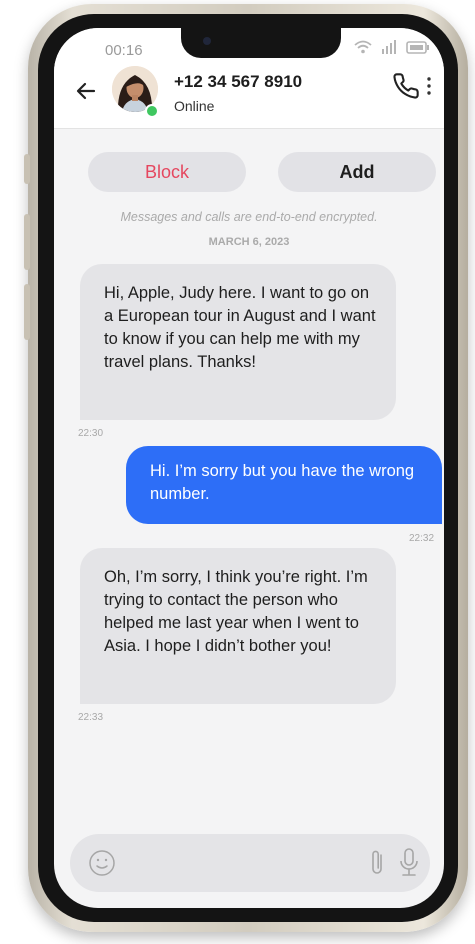  What do you see at coordinates (194, 106) in the screenshot?
I see `contact-status: Online` at bounding box center [194, 106].